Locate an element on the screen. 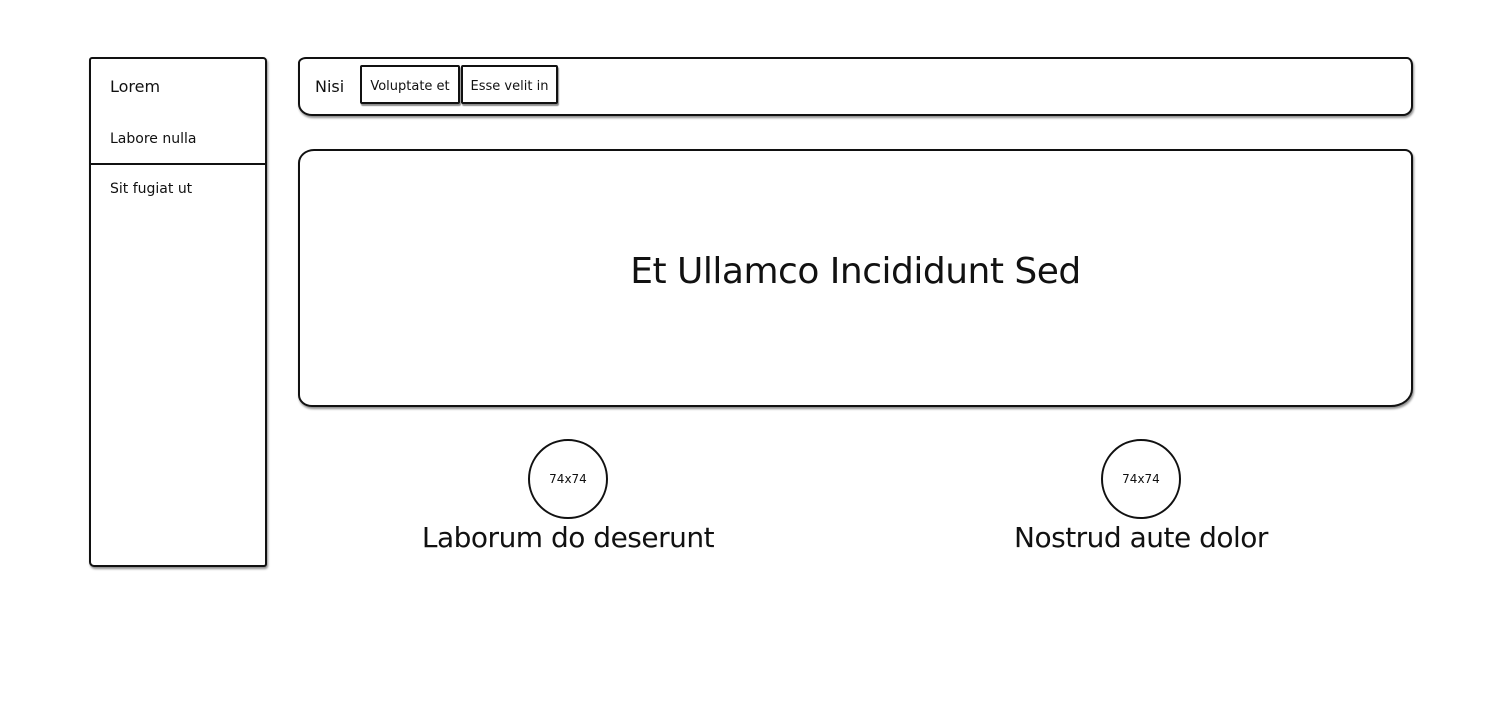  feature-item: 74x74 Laborum do deserunt is located at coordinates (568, 496).